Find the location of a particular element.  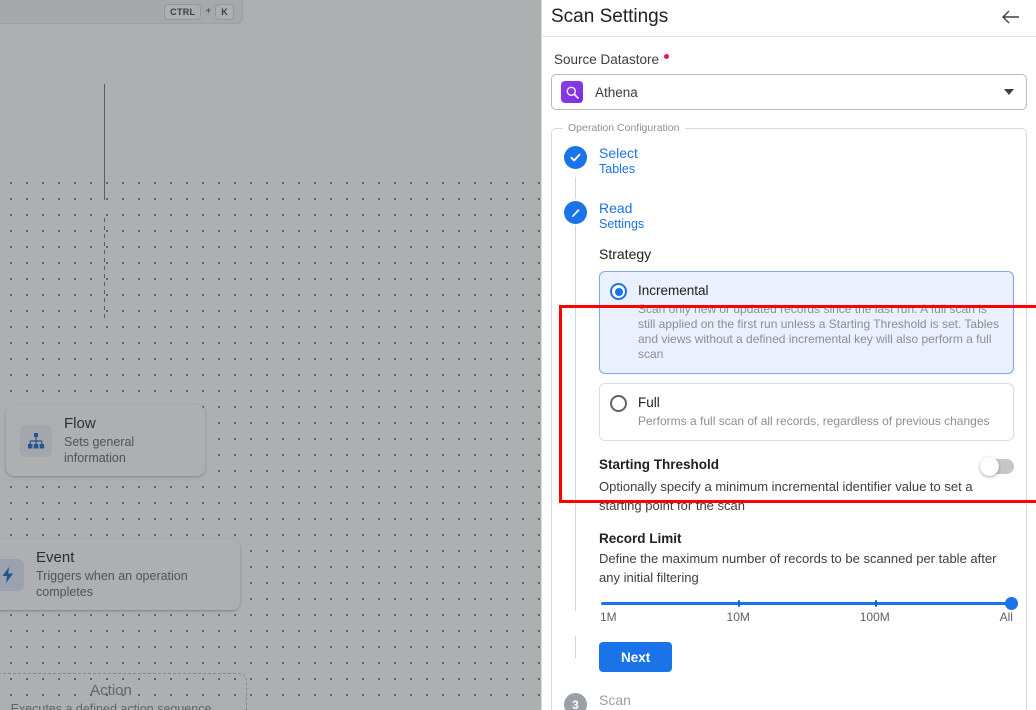

slider-label-100m: 100M is located at coordinates (874, 617).